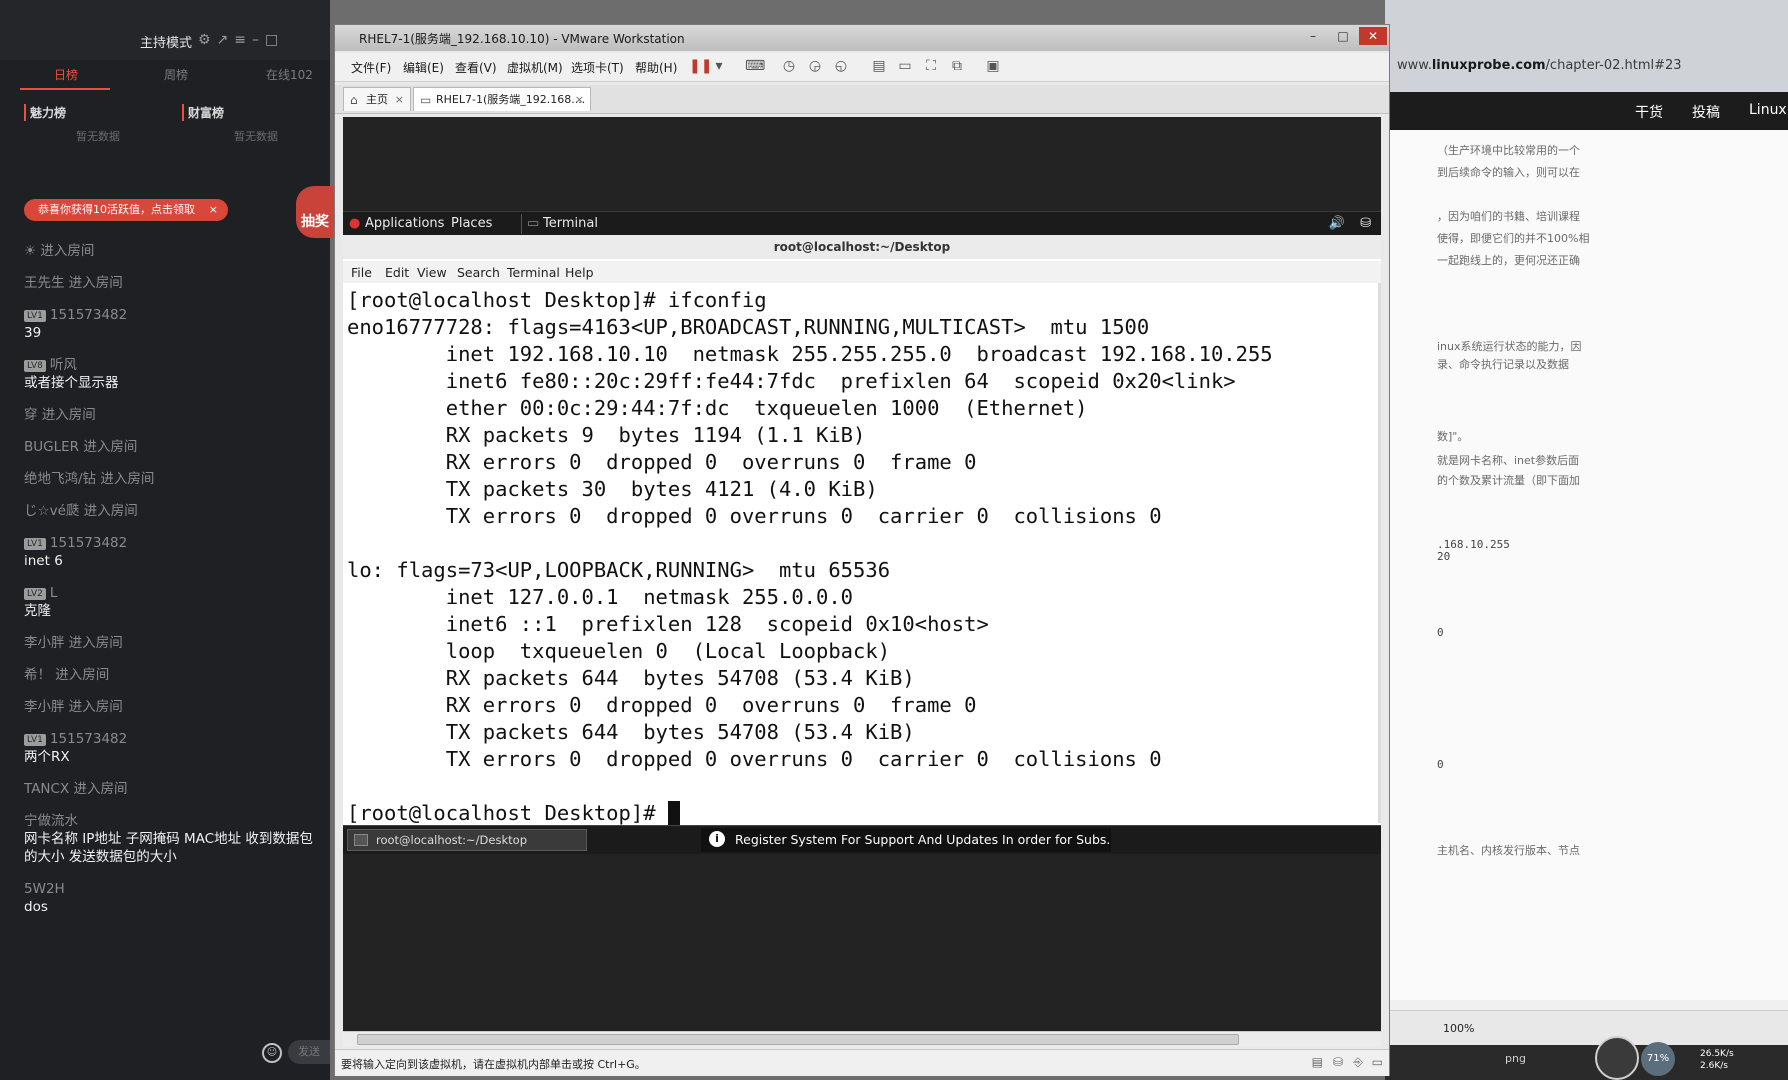 The width and height of the screenshot is (1788, 1080). I want to click on chat-username: 王先生, so click(44, 283).